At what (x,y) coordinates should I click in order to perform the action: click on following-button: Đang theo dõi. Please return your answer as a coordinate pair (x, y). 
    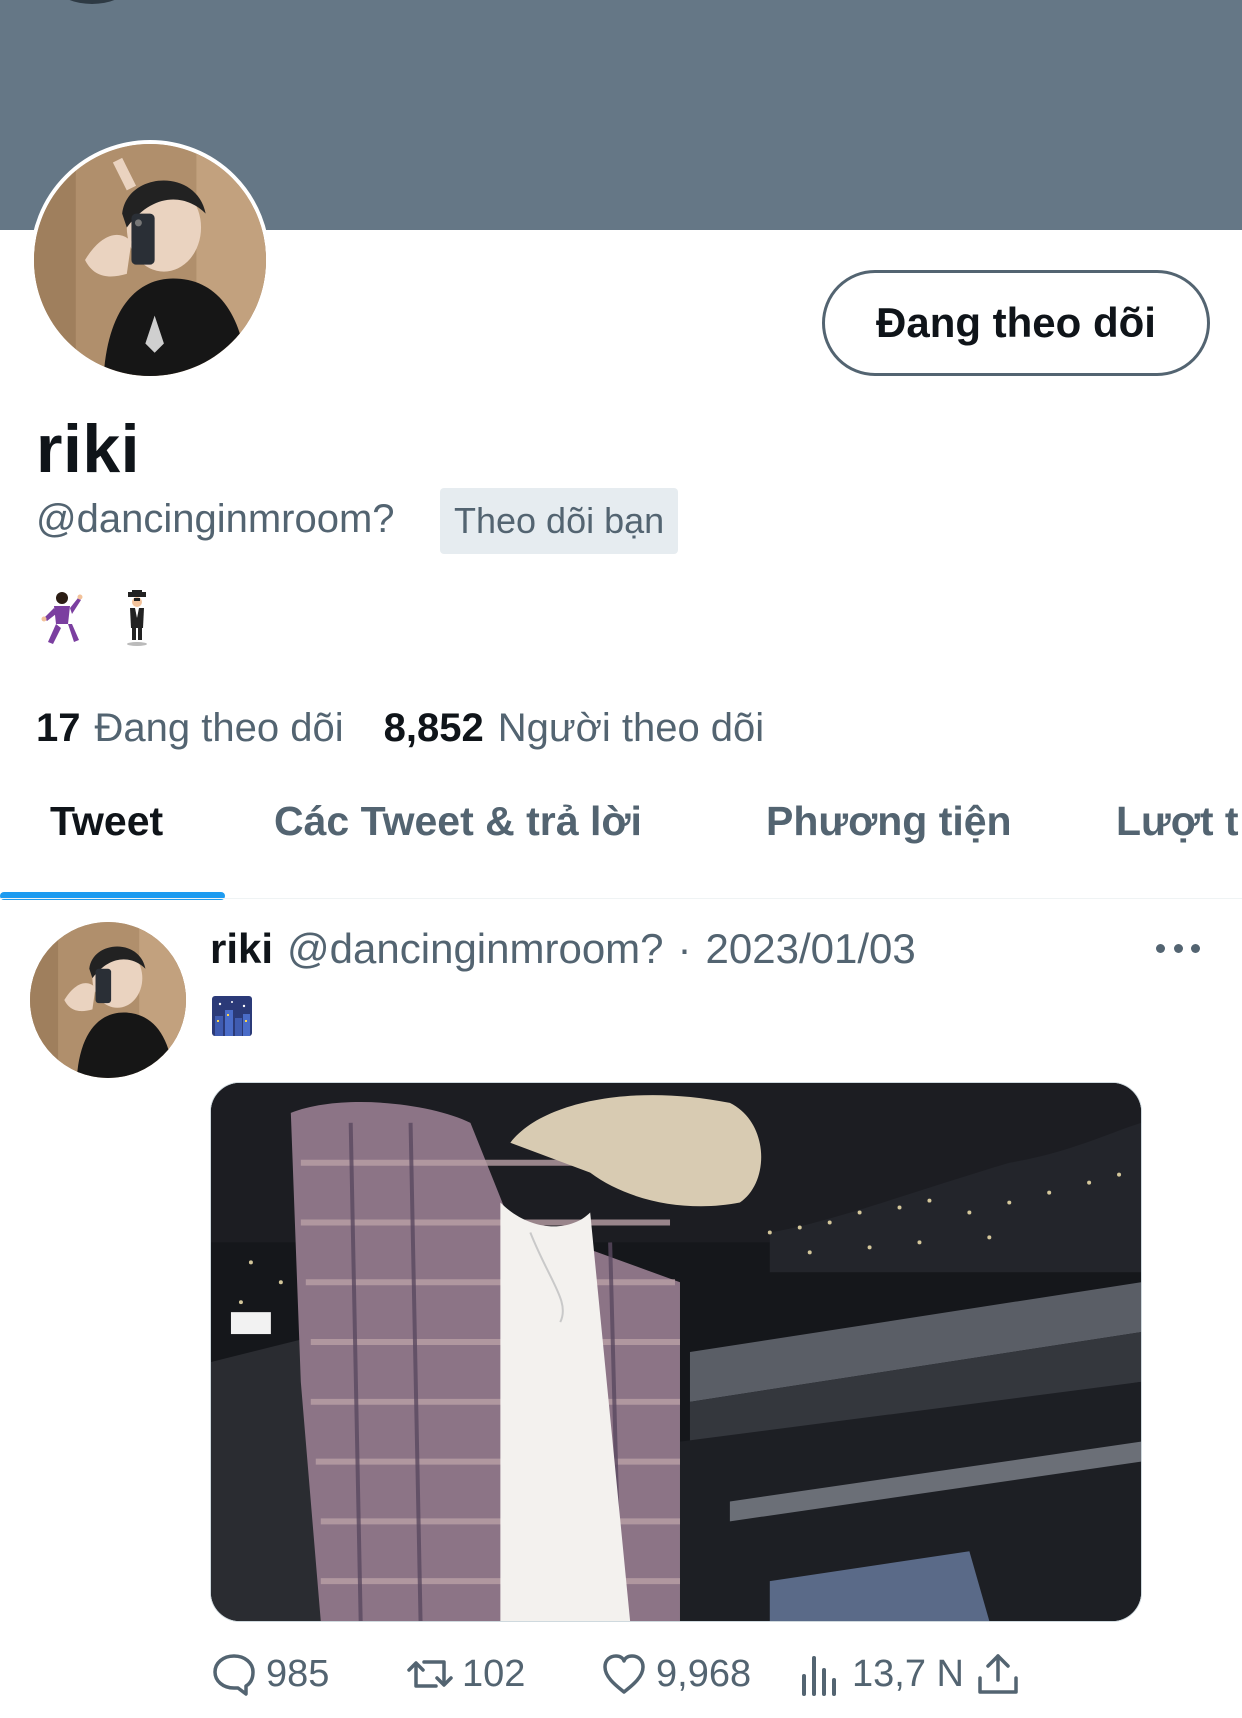
    Looking at the image, I should click on (1016, 323).